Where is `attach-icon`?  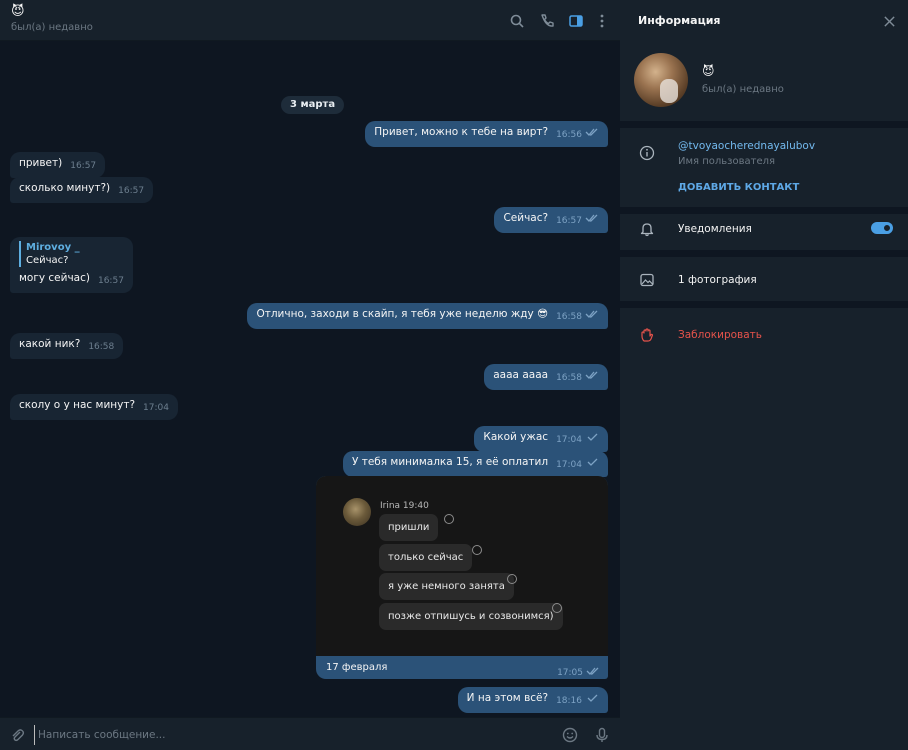 attach-icon is located at coordinates (17, 735).